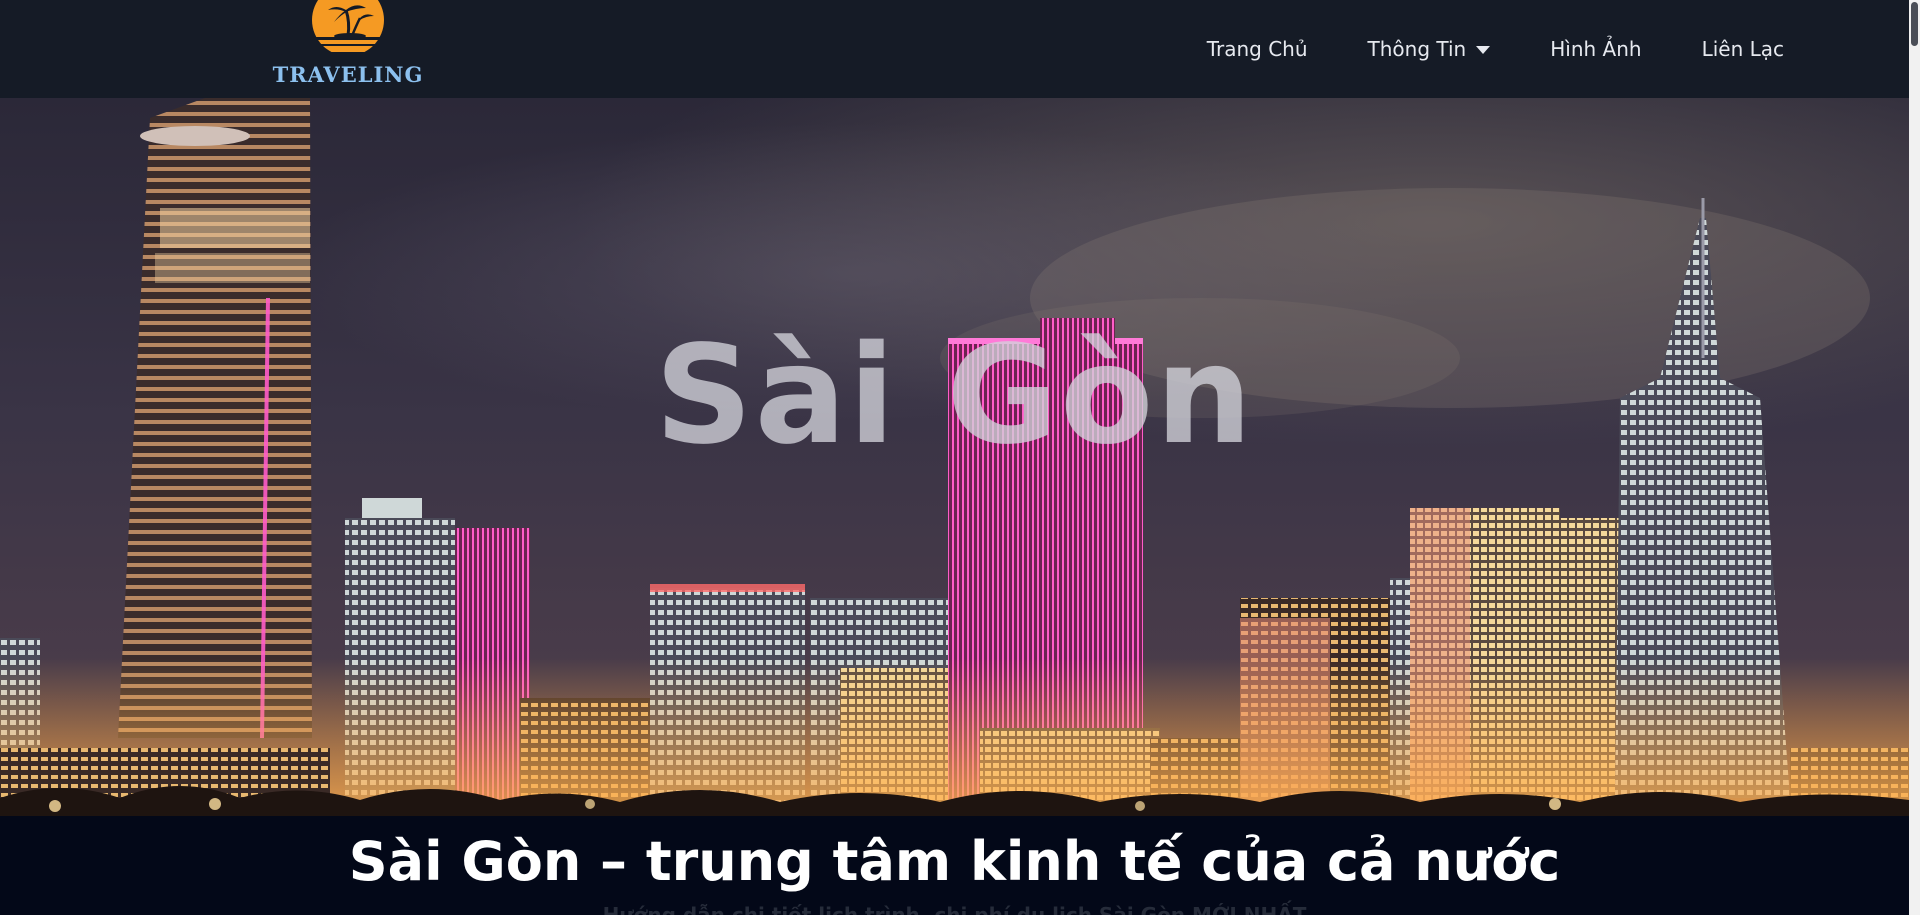 The width and height of the screenshot is (1920, 915). I want to click on hero-title: Sài Gòn, so click(954, 396).